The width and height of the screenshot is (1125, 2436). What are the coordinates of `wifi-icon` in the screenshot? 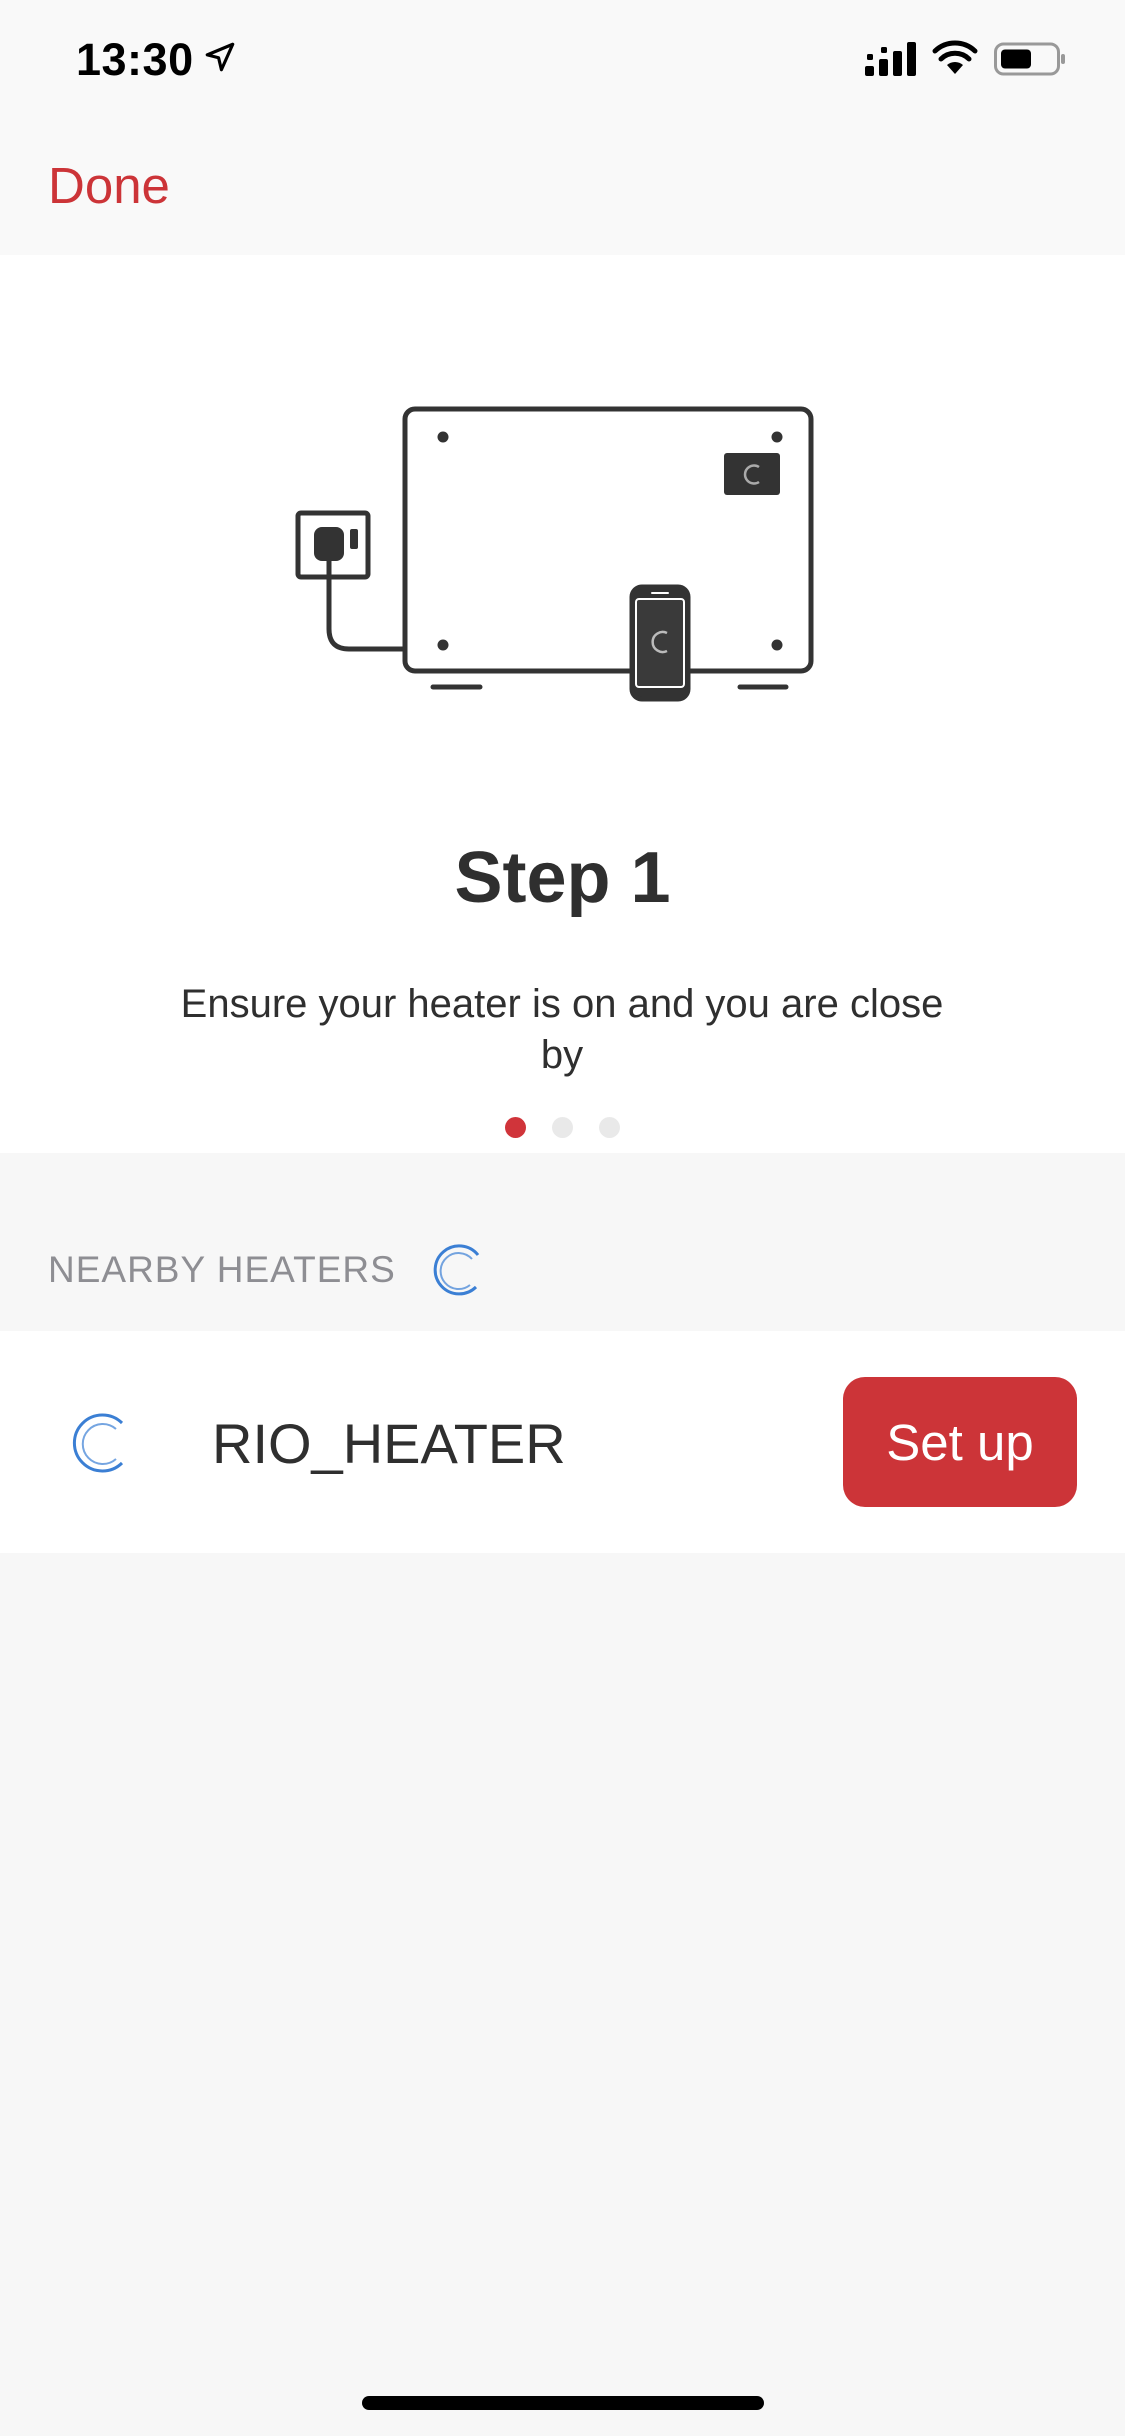 It's located at (955, 57).